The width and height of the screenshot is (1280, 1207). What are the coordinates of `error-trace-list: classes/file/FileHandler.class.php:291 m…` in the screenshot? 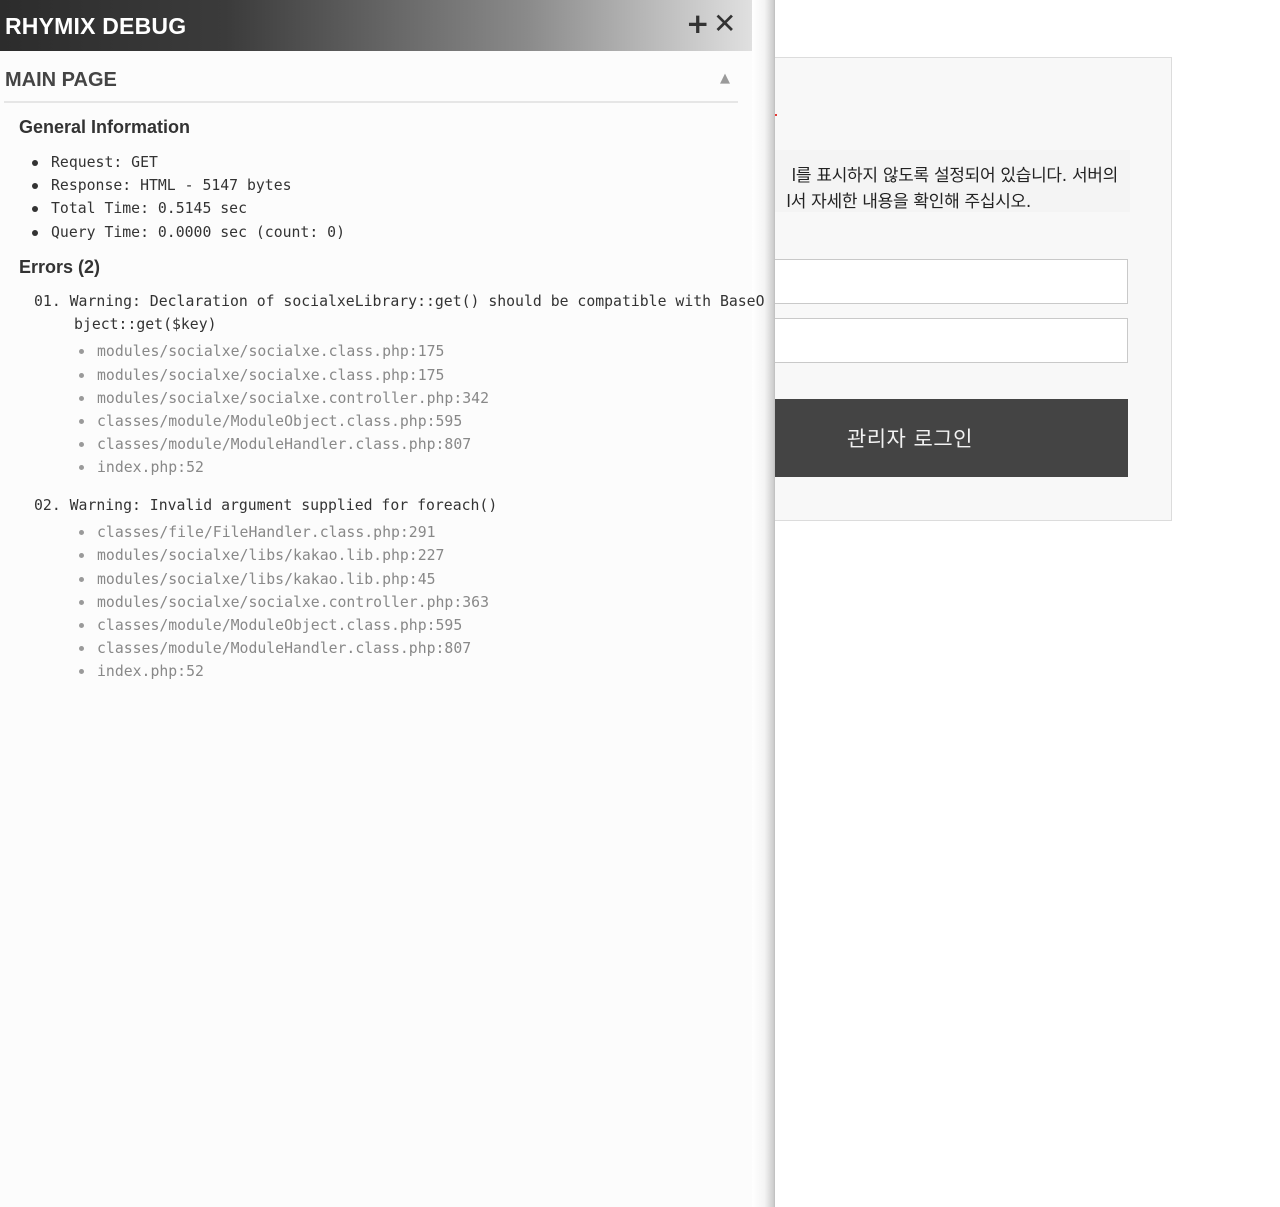 It's located at (400, 602).